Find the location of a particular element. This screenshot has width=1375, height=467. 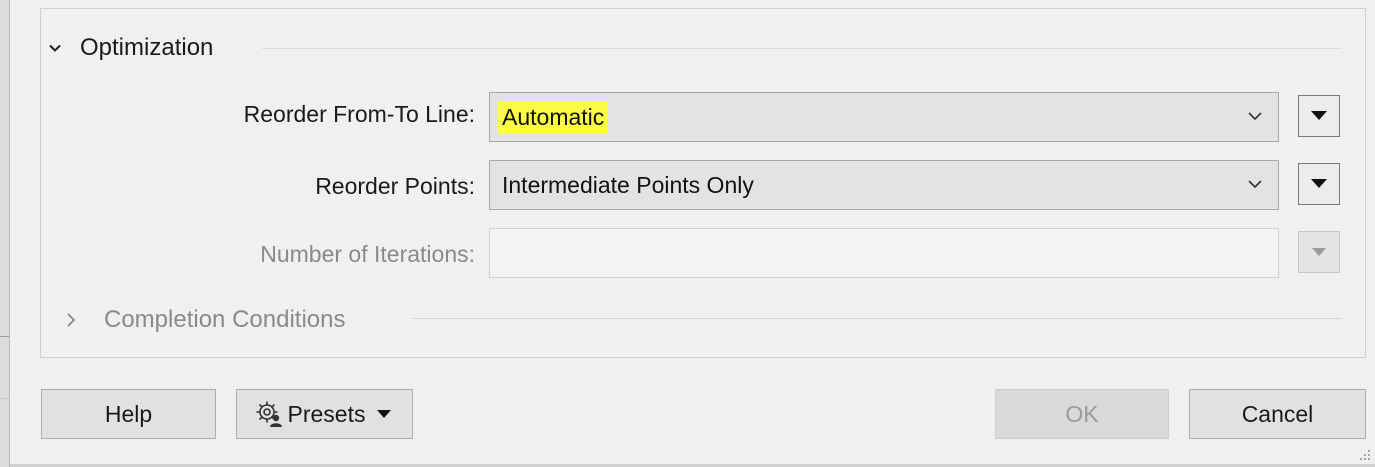

reorder-from-to-select: Automatic is located at coordinates (884, 117).